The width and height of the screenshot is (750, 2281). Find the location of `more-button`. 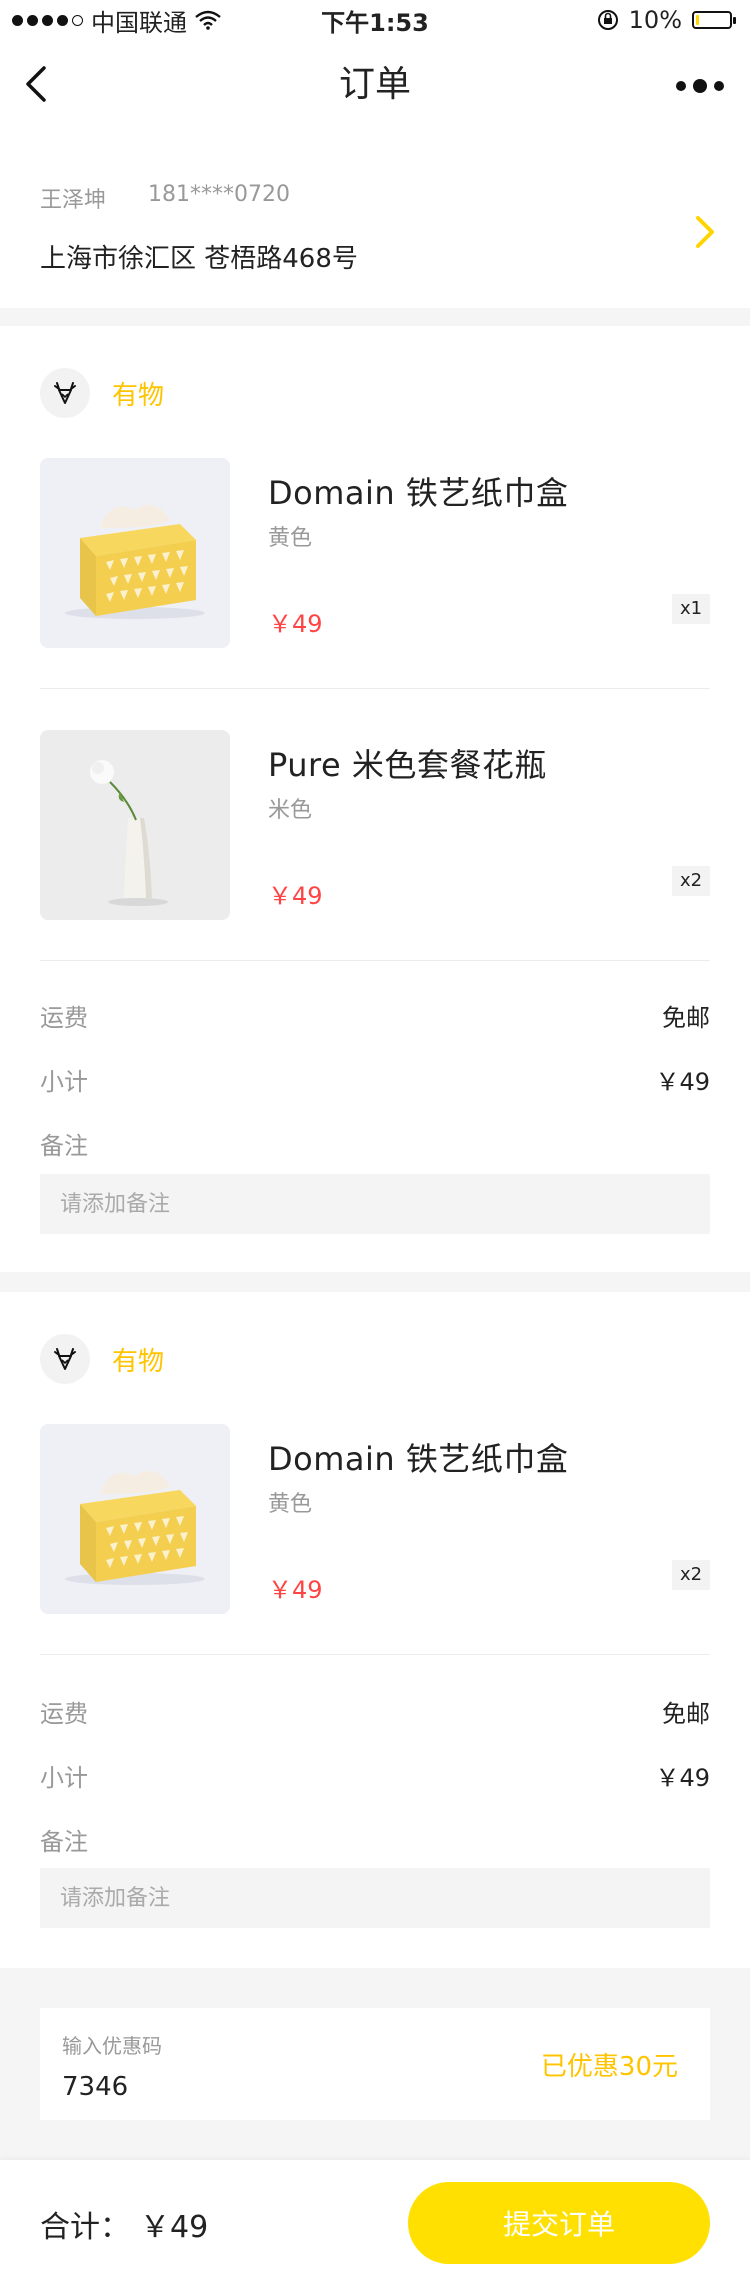

more-button is located at coordinates (700, 86).